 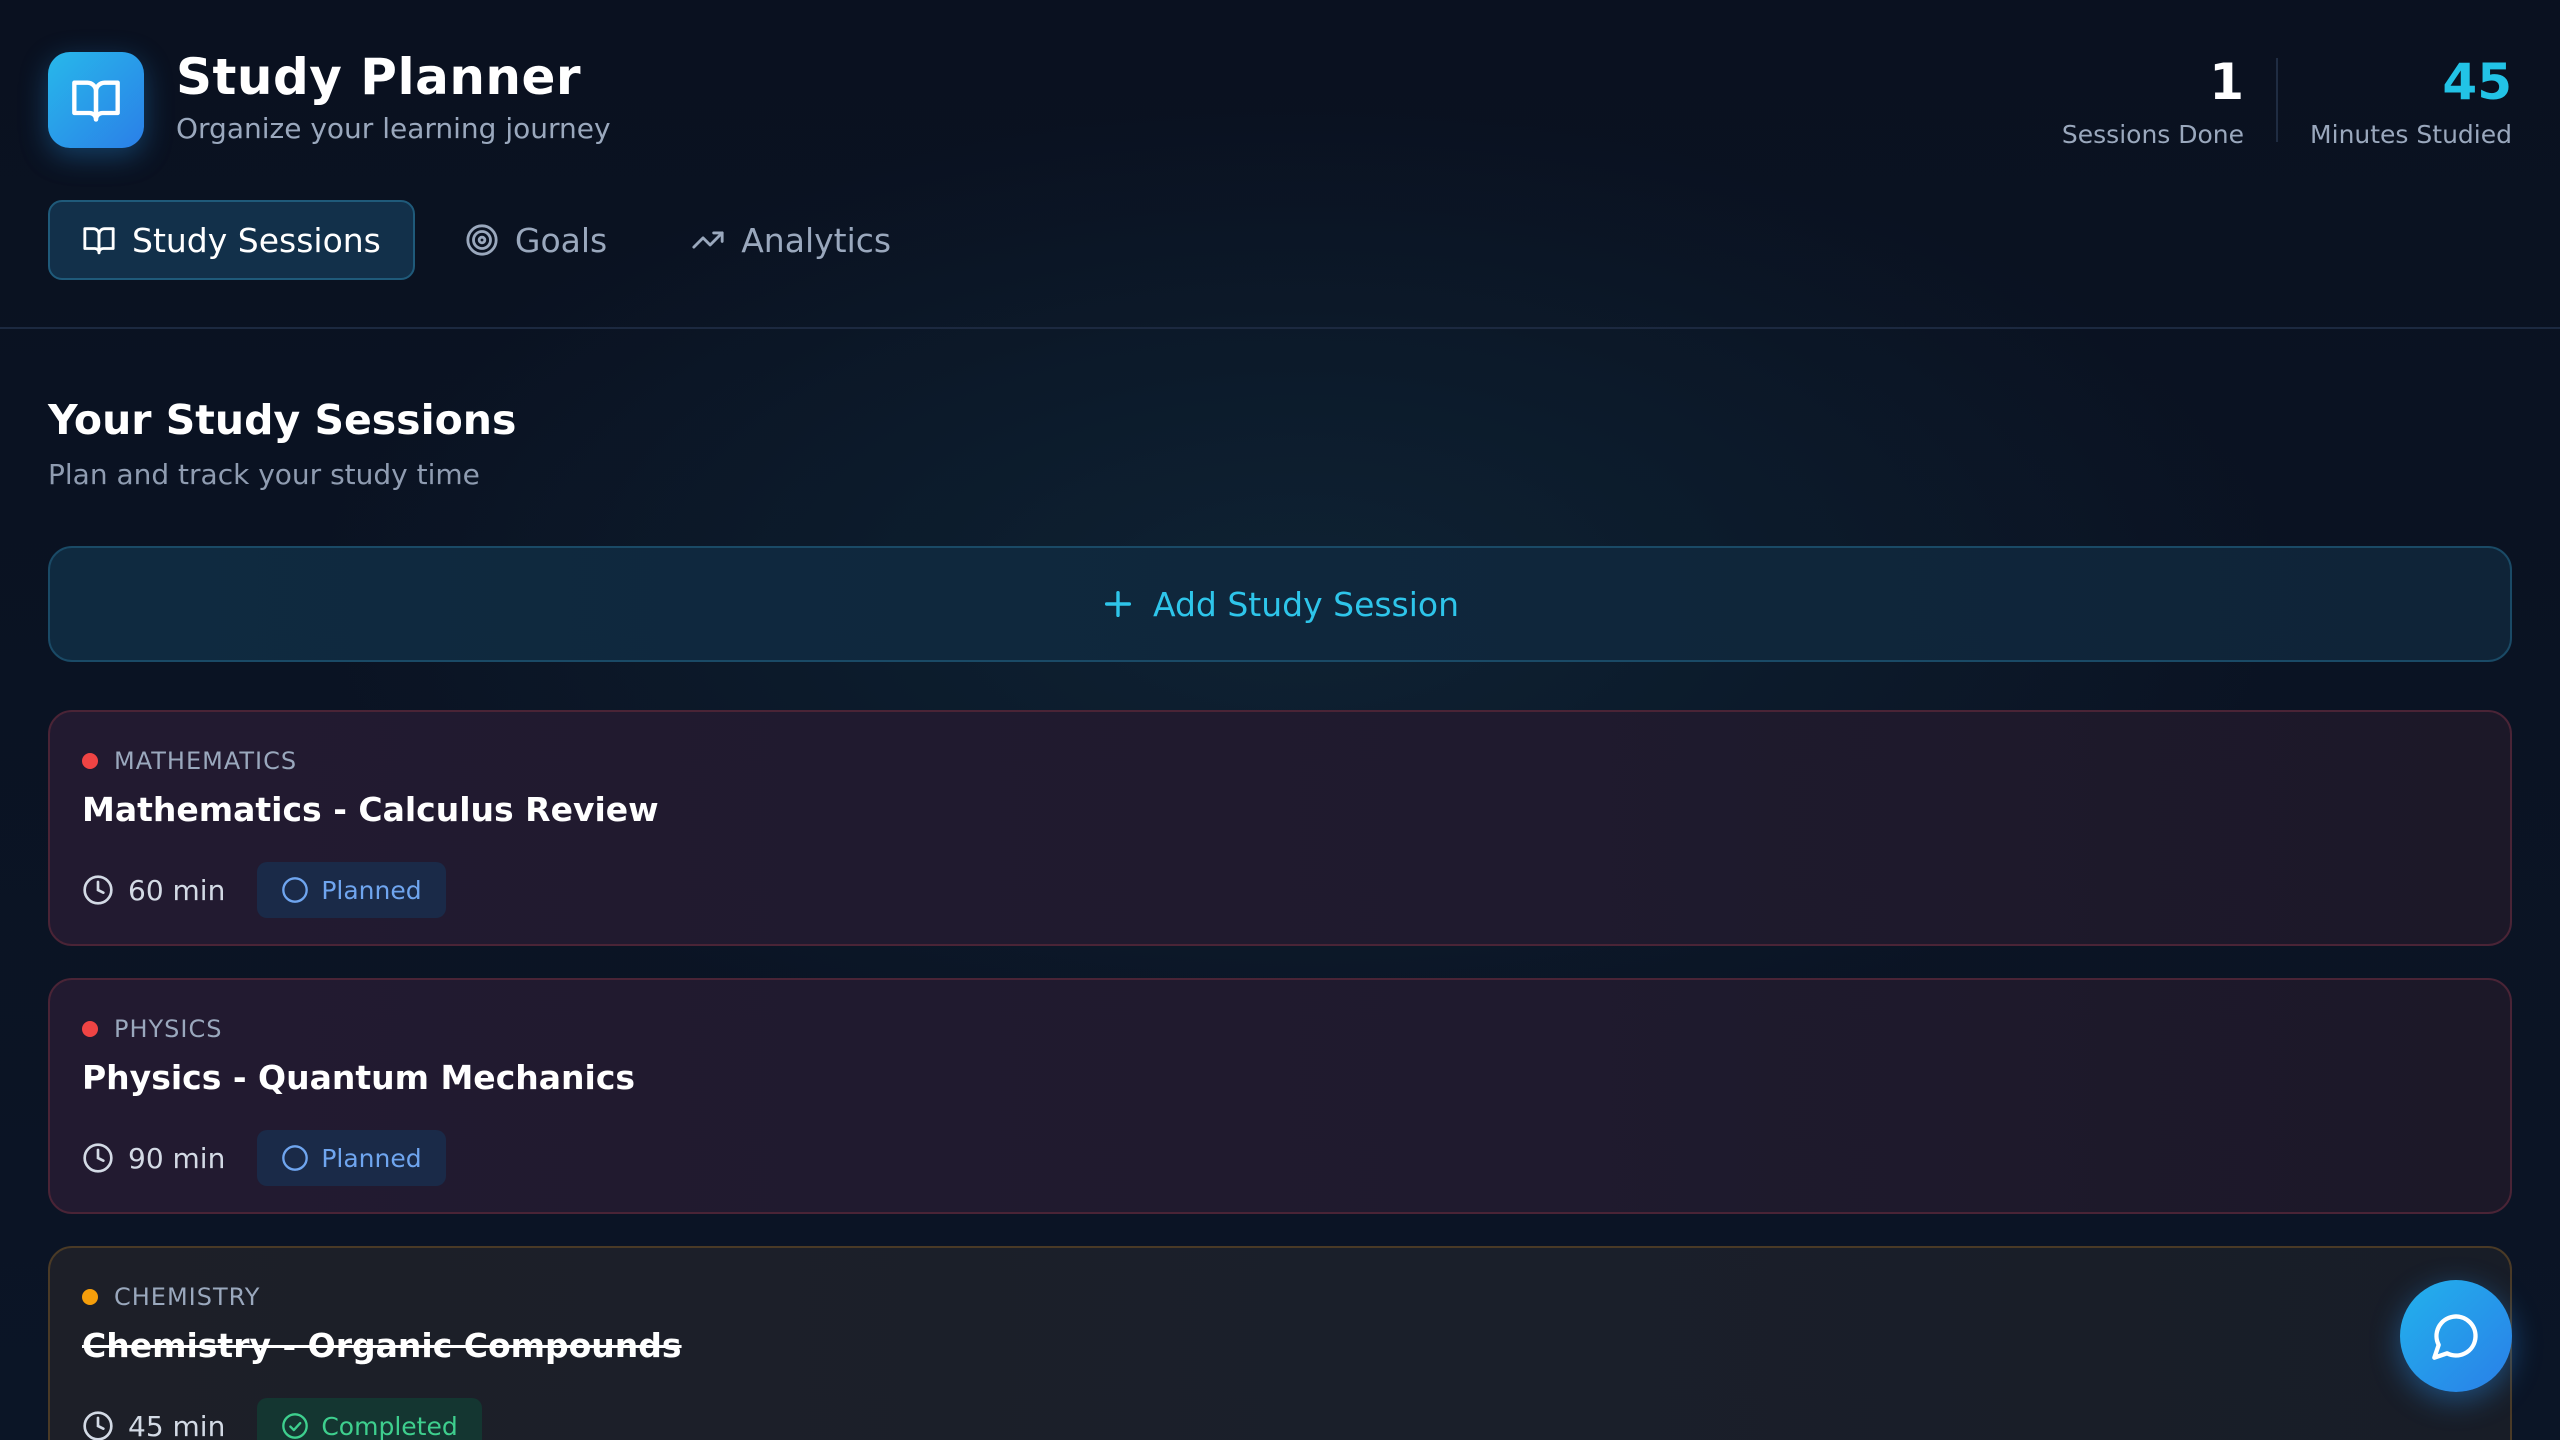 I want to click on session-category: CHEMISTRY, so click(x=1280, y=1297).